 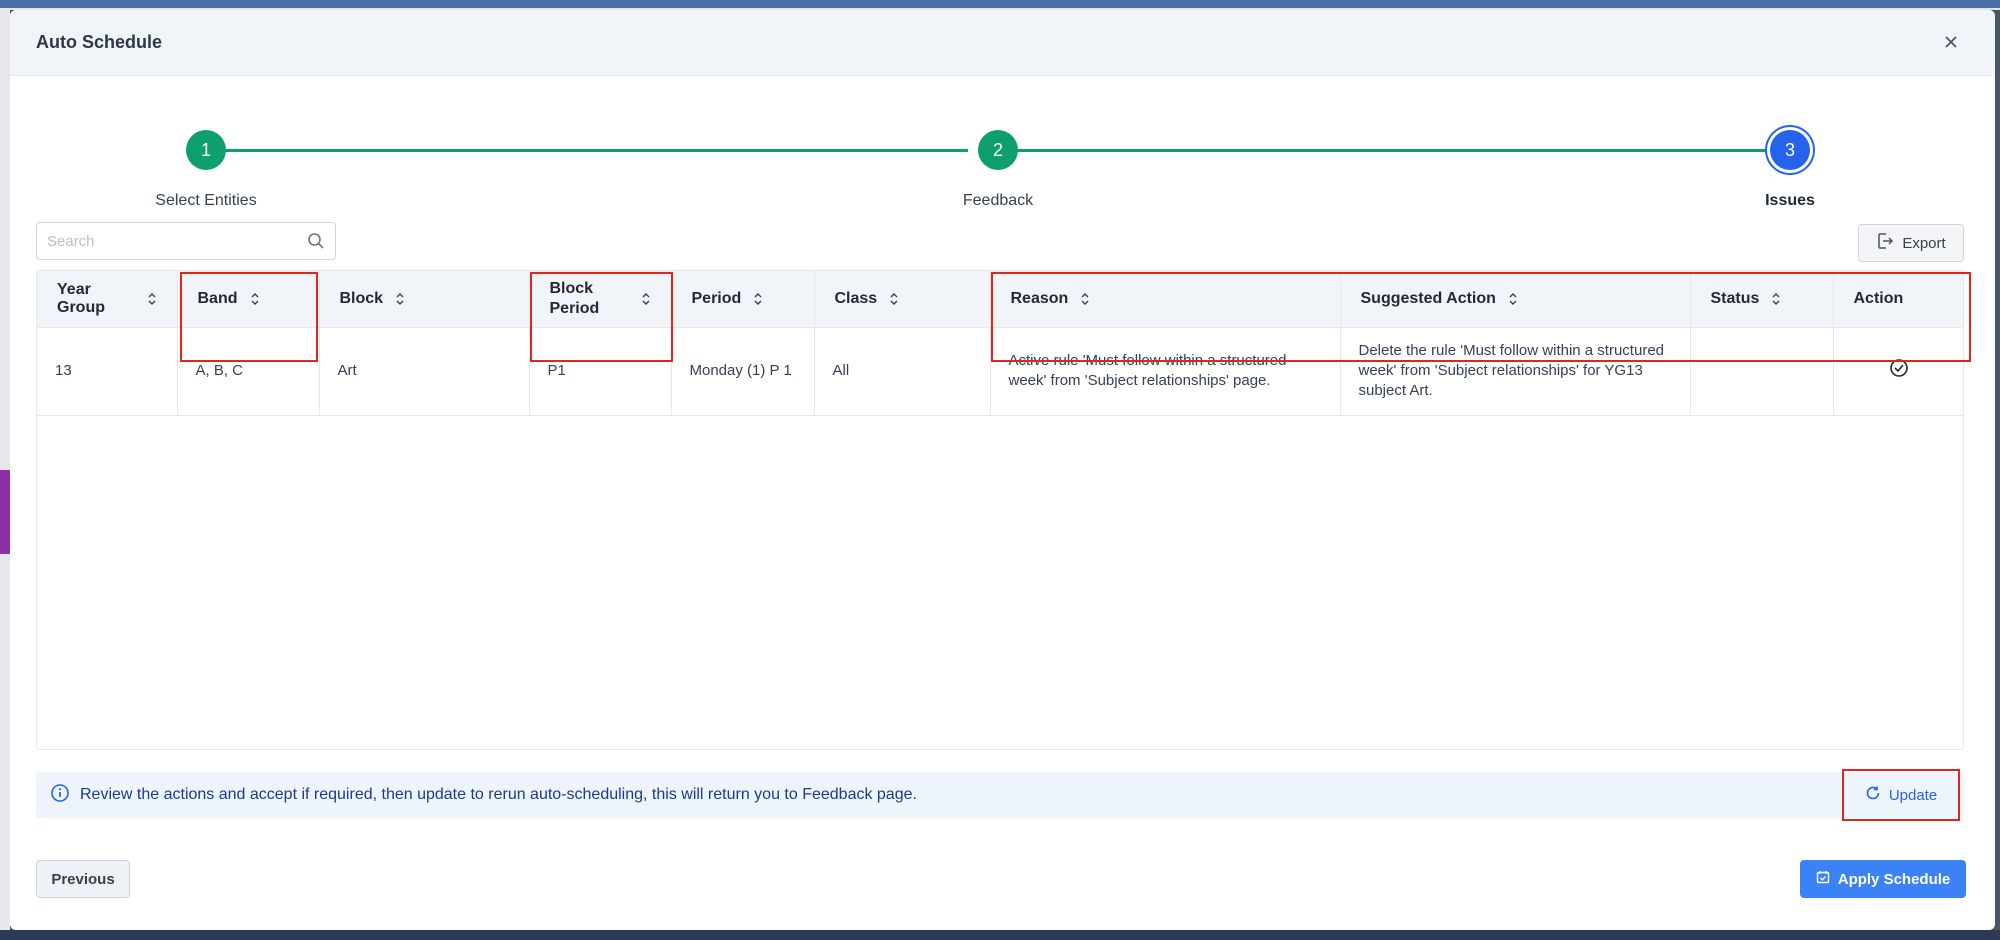 I want to click on column-label: Class, so click(x=856, y=298).